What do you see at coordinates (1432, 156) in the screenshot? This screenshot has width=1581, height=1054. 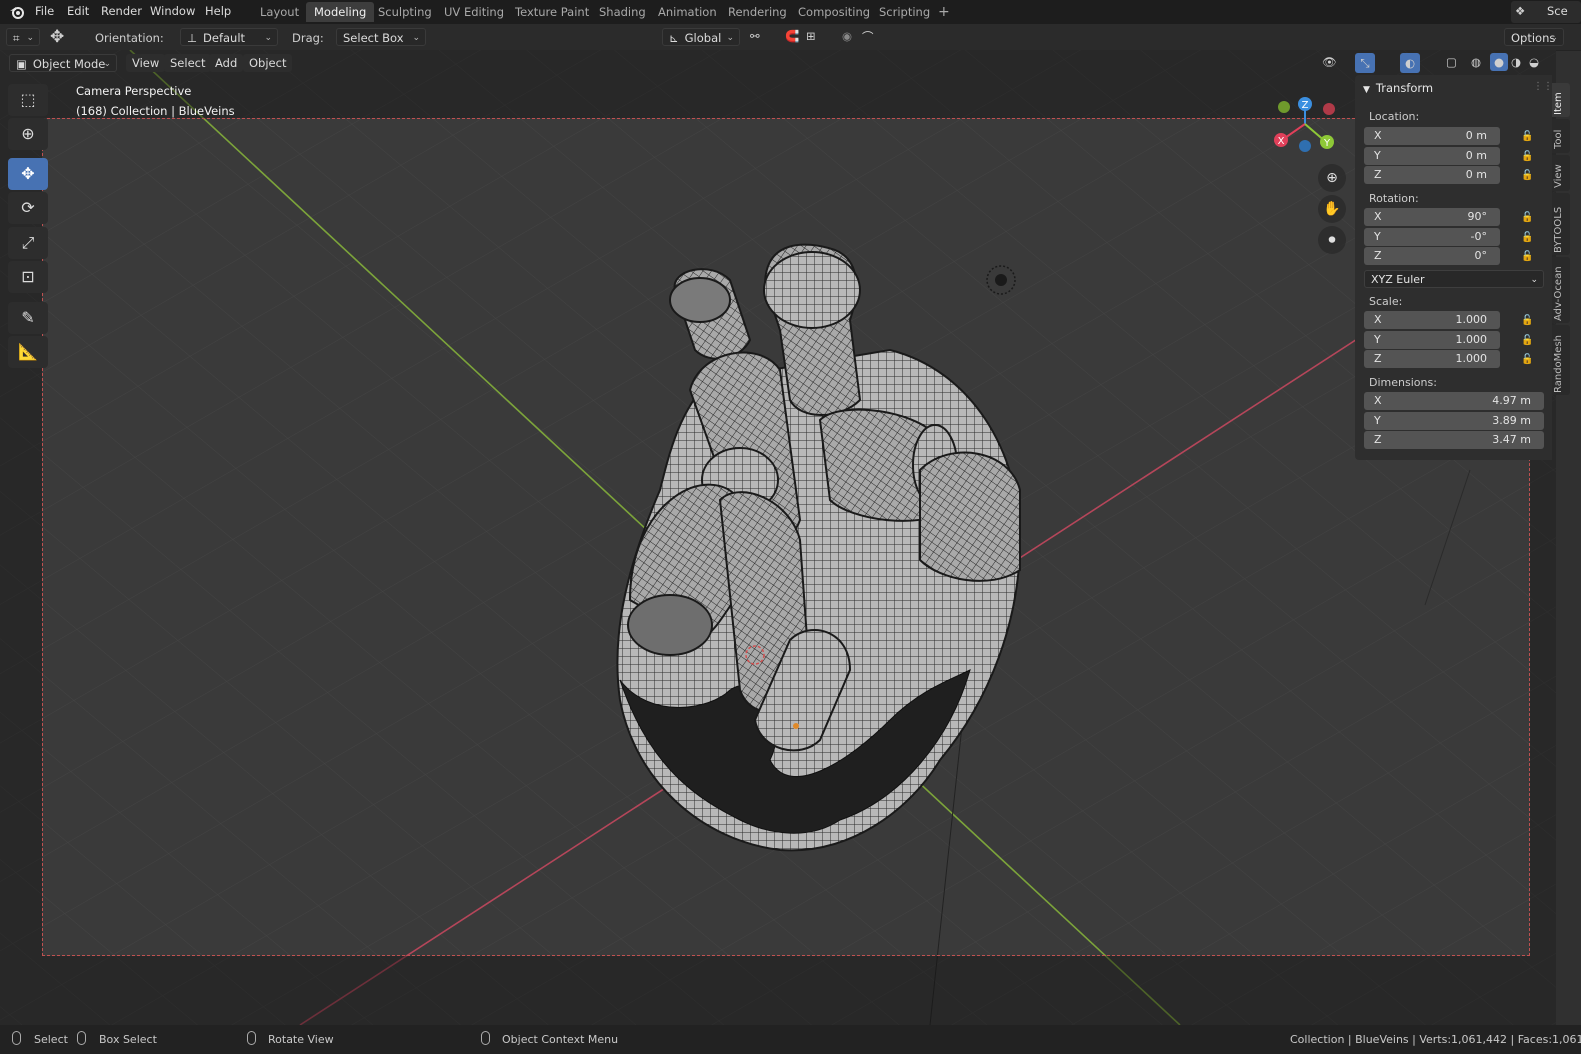 I see `location-y-field: Y 0 m` at bounding box center [1432, 156].